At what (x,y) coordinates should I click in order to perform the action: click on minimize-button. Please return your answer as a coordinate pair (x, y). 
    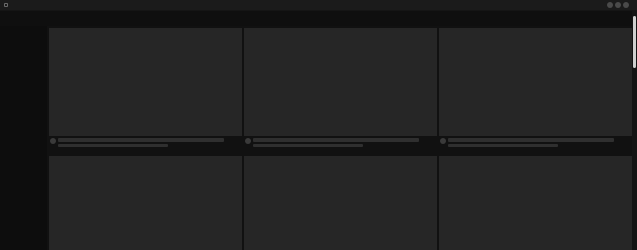
    Looking at the image, I should click on (610, 5).